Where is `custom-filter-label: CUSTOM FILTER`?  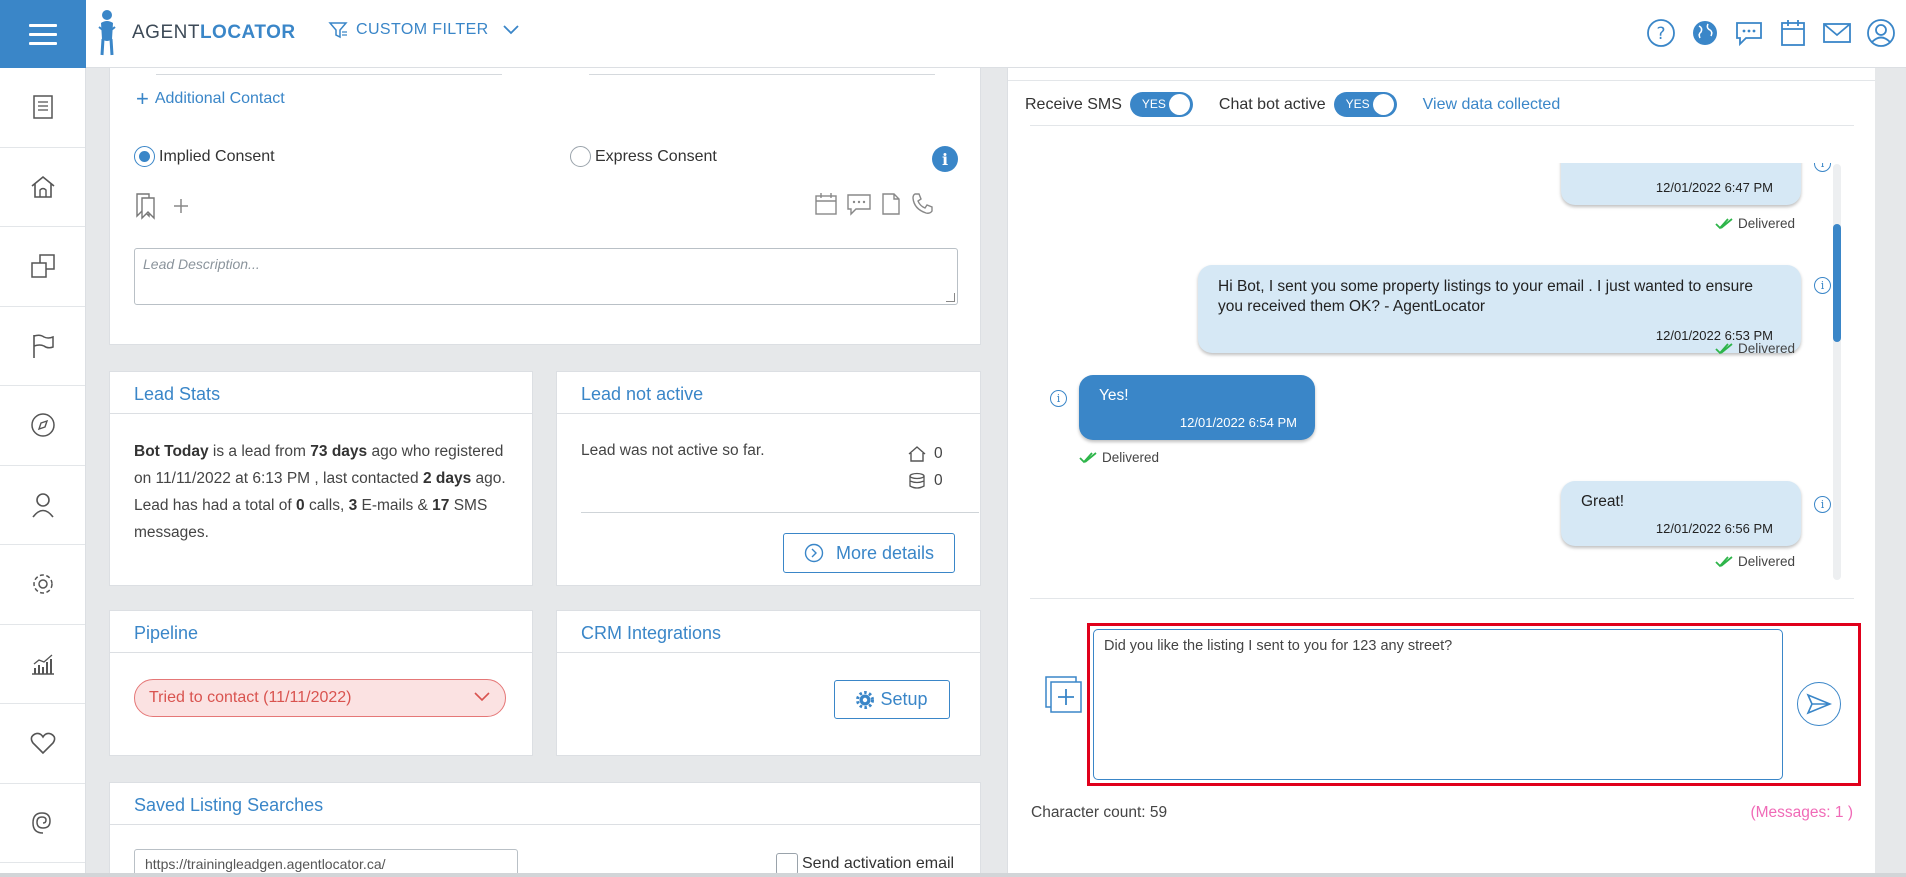 custom-filter-label: CUSTOM FILTER is located at coordinates (422, 29).